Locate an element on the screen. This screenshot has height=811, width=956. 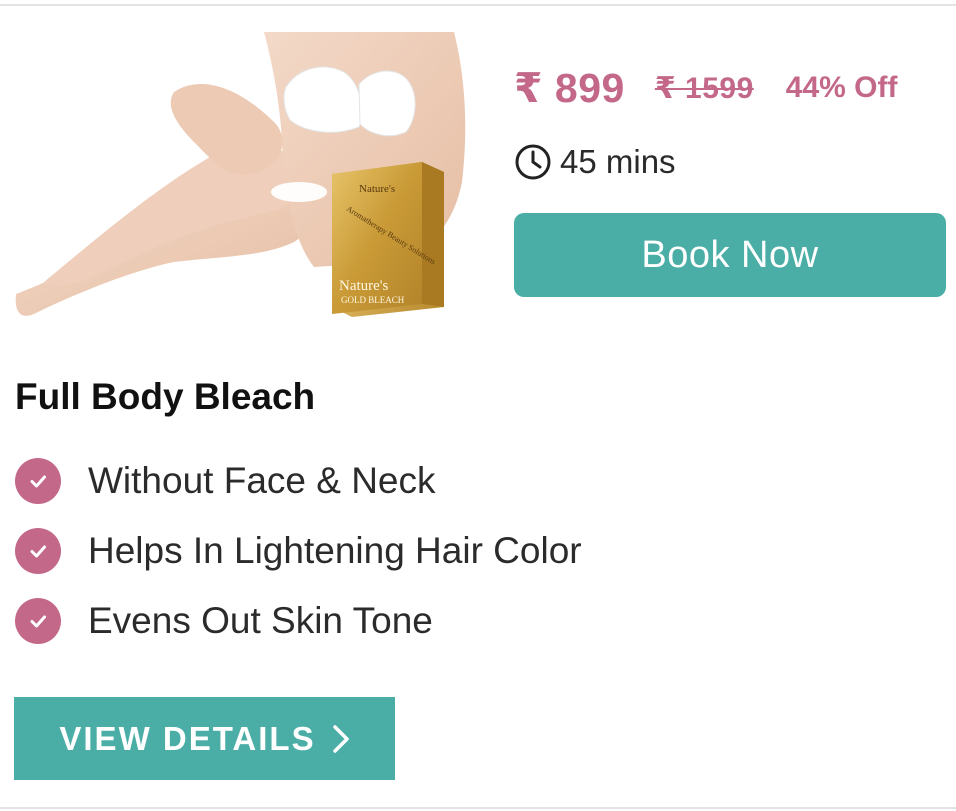
feature-text: Evens Out Skin Tone is located at coordinates (260, 620).